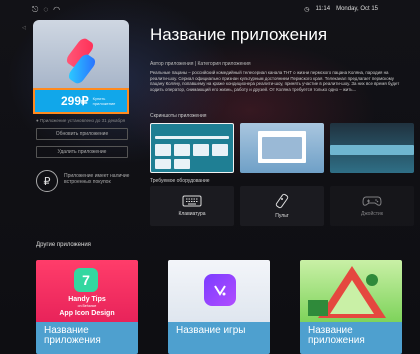 This screenshot has width=420, height=354. I want to click on app-title: Название приложения, so click(239, 34).